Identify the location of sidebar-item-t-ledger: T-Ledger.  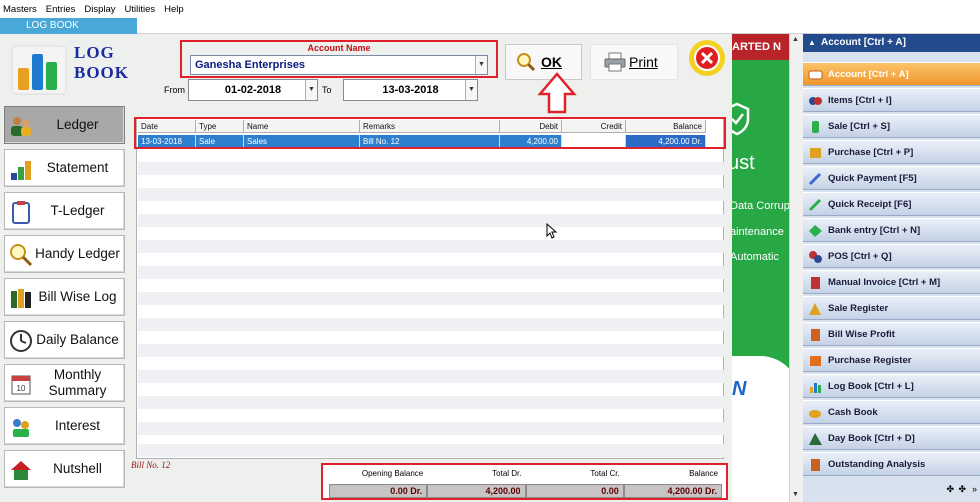
(64, 211).